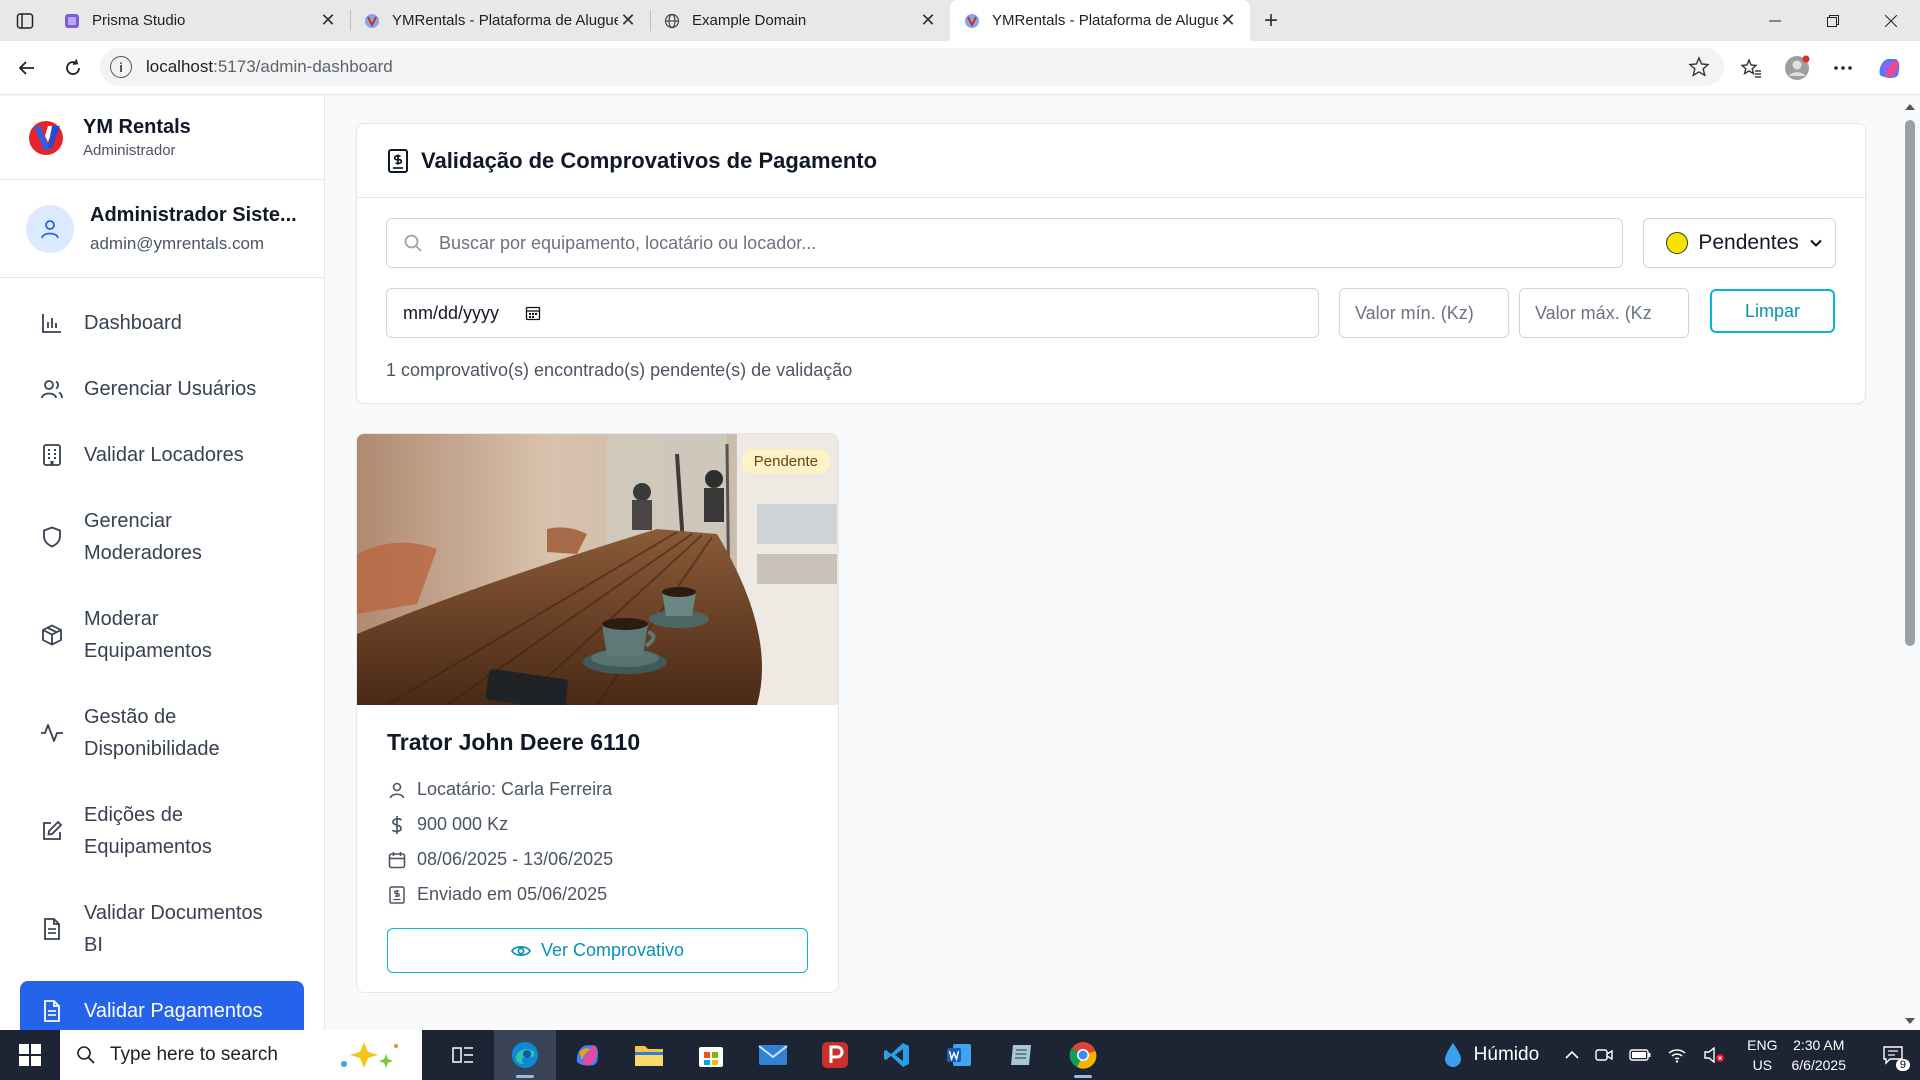 The height and width of the screenshot is (1080, 1920). Describe the element at coordinates (1021, 1055) in the screenshot. I see `taskbar-notes-app` at that location.